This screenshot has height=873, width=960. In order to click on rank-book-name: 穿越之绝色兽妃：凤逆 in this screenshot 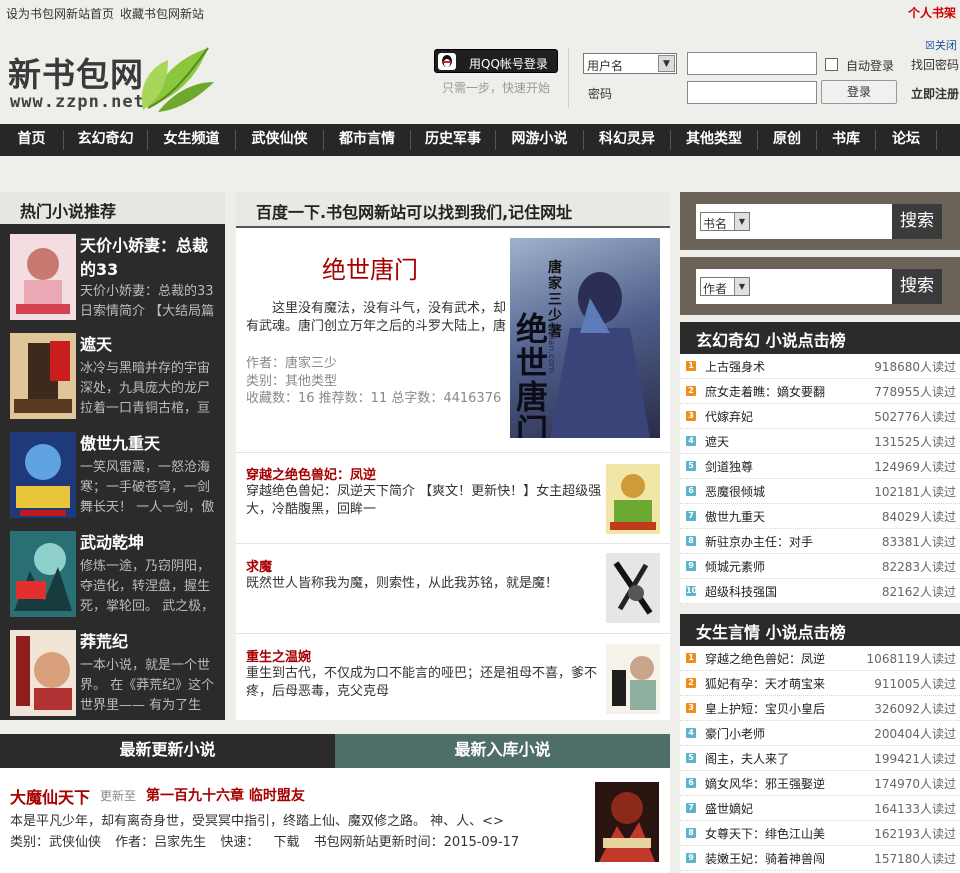, I will do `click(765, 658)`.